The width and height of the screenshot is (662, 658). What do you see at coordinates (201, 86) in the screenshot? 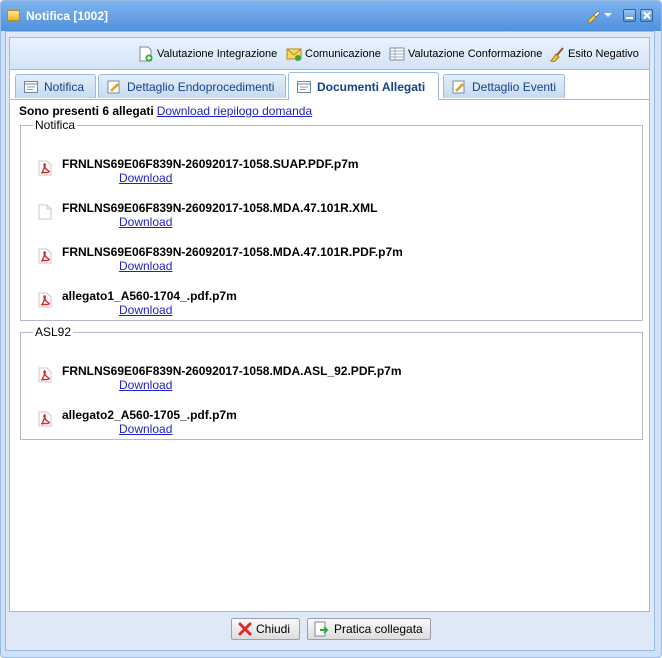
I see `tab-dettaglio-endoprocedimenti-label: Dettaglio Endoprocedimenti` at bounding box center [201, 86].